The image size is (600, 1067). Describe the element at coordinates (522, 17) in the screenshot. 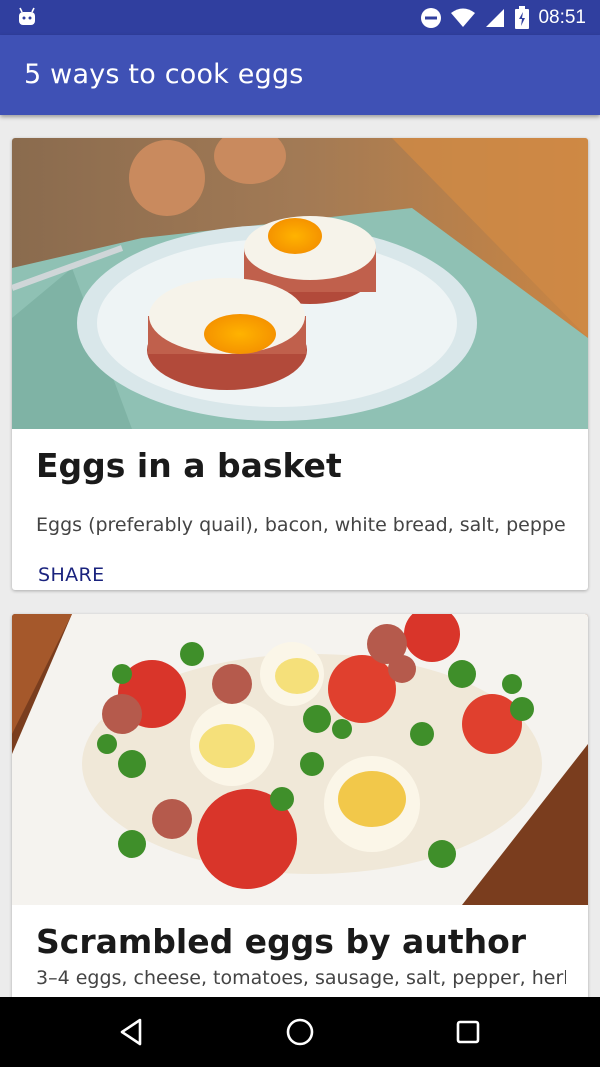

I see `battery-icon` at that location.